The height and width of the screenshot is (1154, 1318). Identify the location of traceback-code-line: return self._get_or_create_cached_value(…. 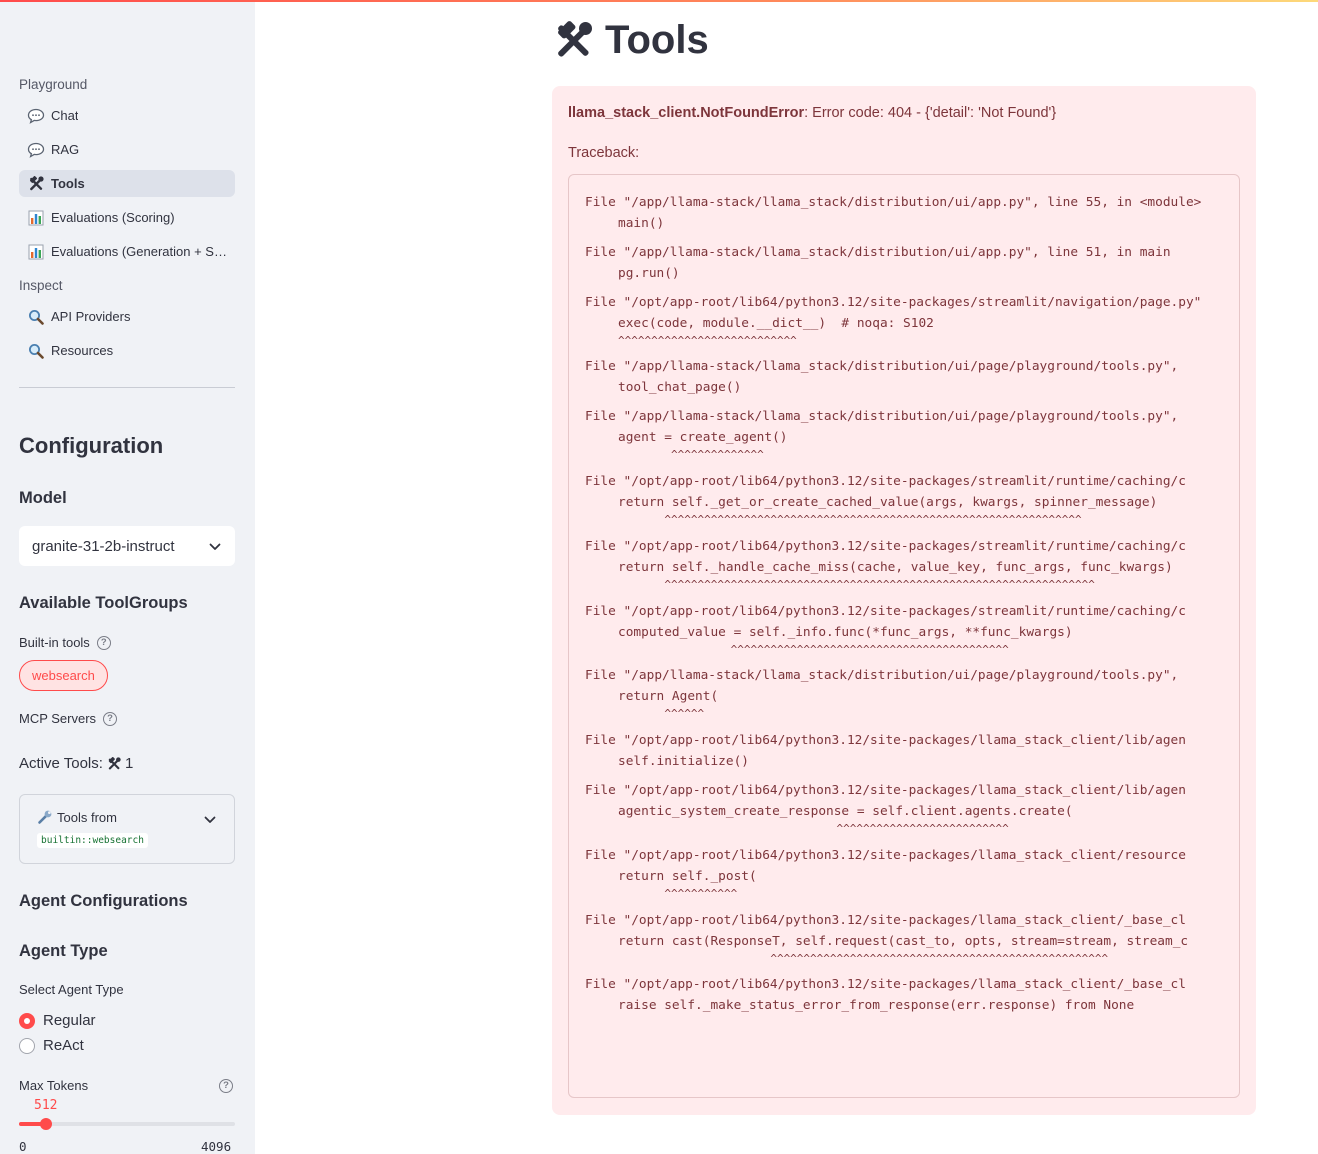
(888, 502).